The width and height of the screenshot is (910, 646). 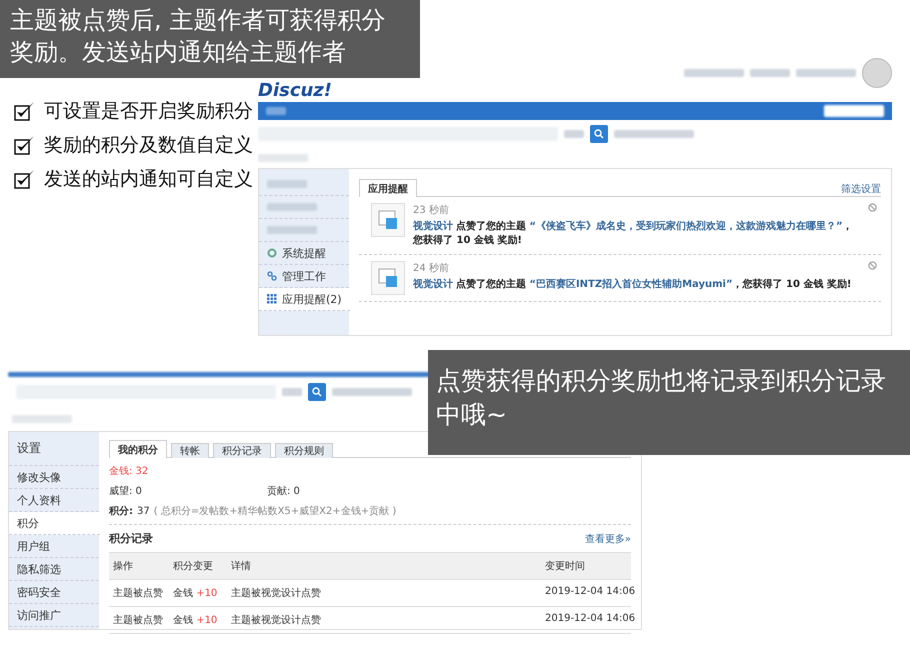 What do you see at coordinates (148, 111) in the screenshot?
I see `feature-text: 可设置是否开启奖励积分` at bounding box center [148, 111].